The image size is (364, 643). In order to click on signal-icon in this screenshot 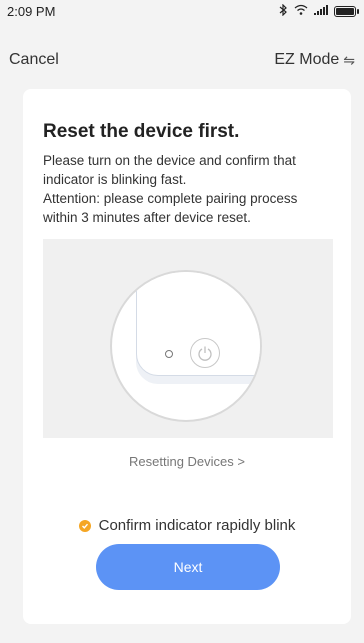, I will do `click(321, 11)`.